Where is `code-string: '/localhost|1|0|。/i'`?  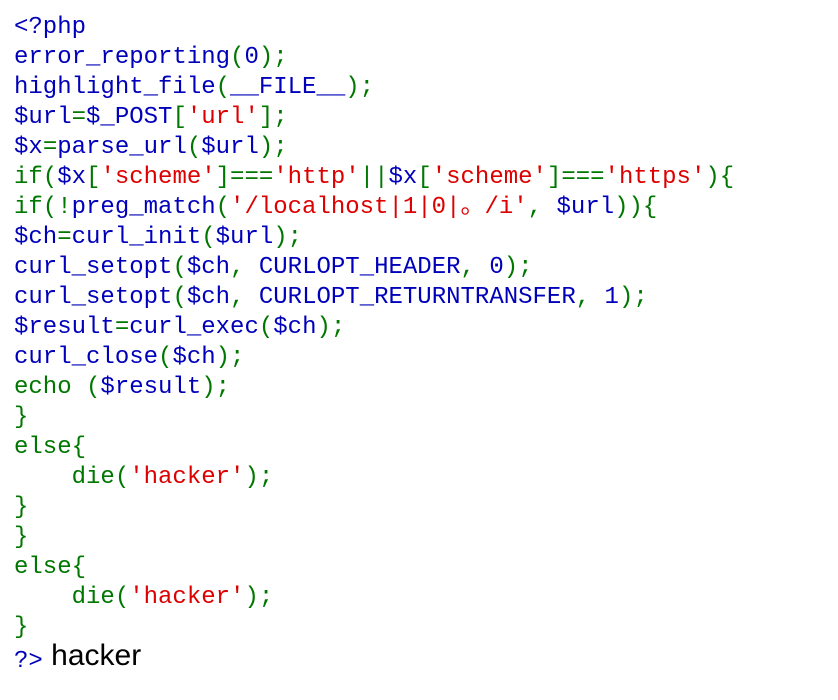
code-string: '/localhost|1|0|。/i' is located at coordinates (379, 207).